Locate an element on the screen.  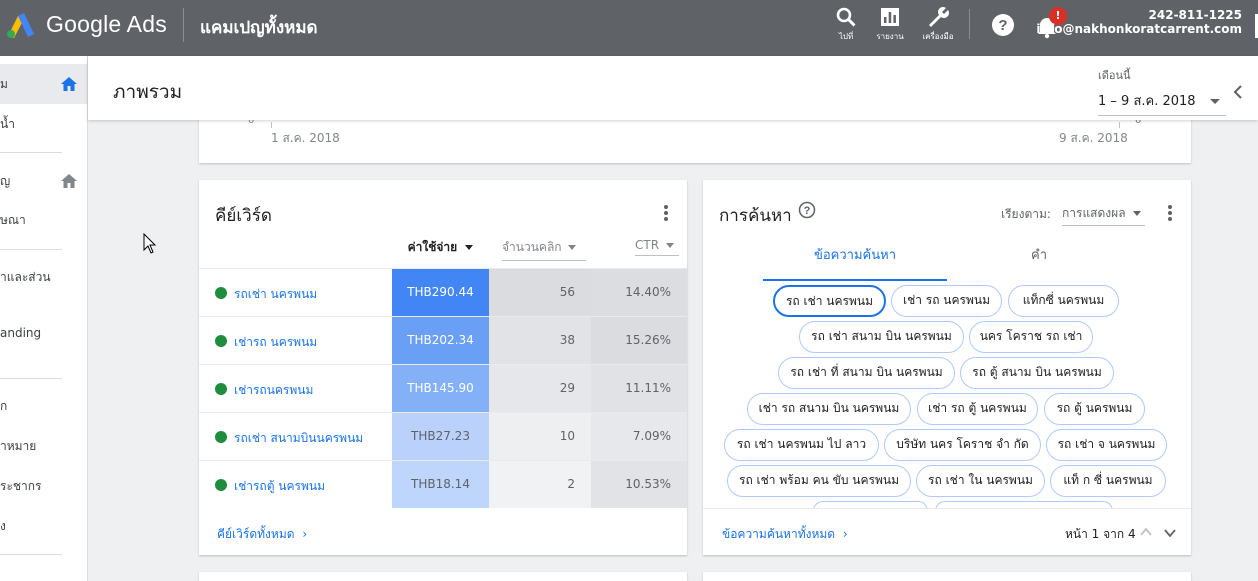
ctr-cell: 15.26% is located at coordinates (639, 340).